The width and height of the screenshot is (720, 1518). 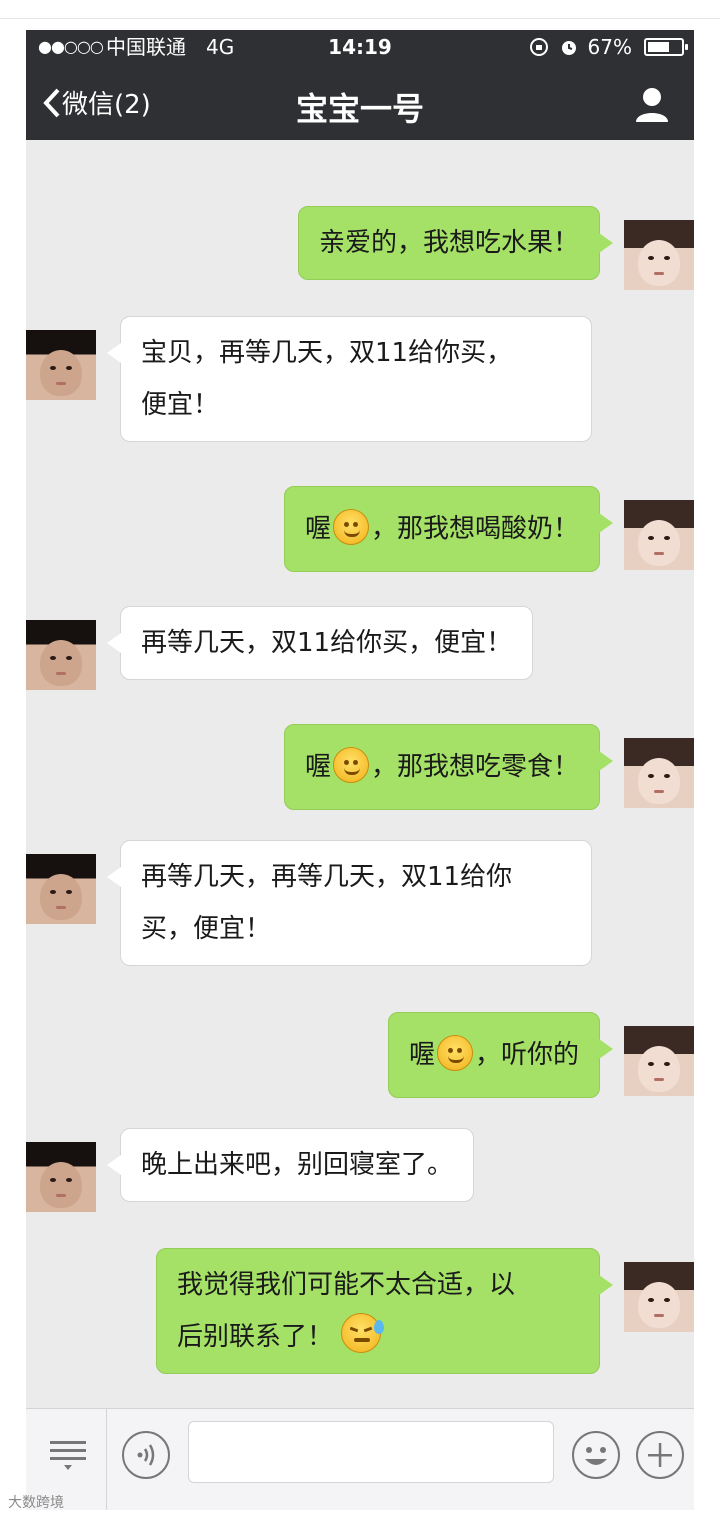 I want to click on message-bubble-outgoing: 喔 ，听你的, so click(x=500, y=1055).